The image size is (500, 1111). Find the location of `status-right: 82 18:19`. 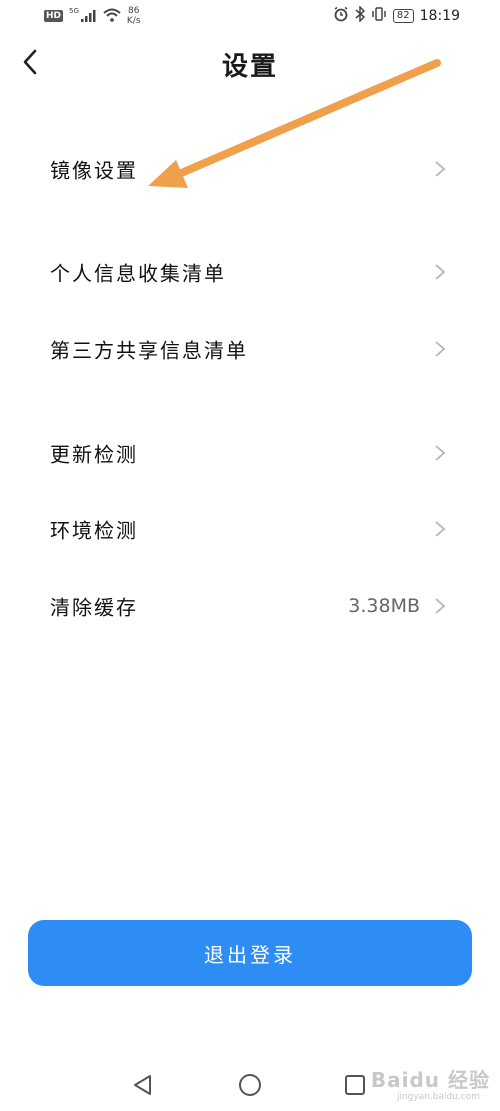

status-right: 82 18:19 is located at coordinates (396, 15).